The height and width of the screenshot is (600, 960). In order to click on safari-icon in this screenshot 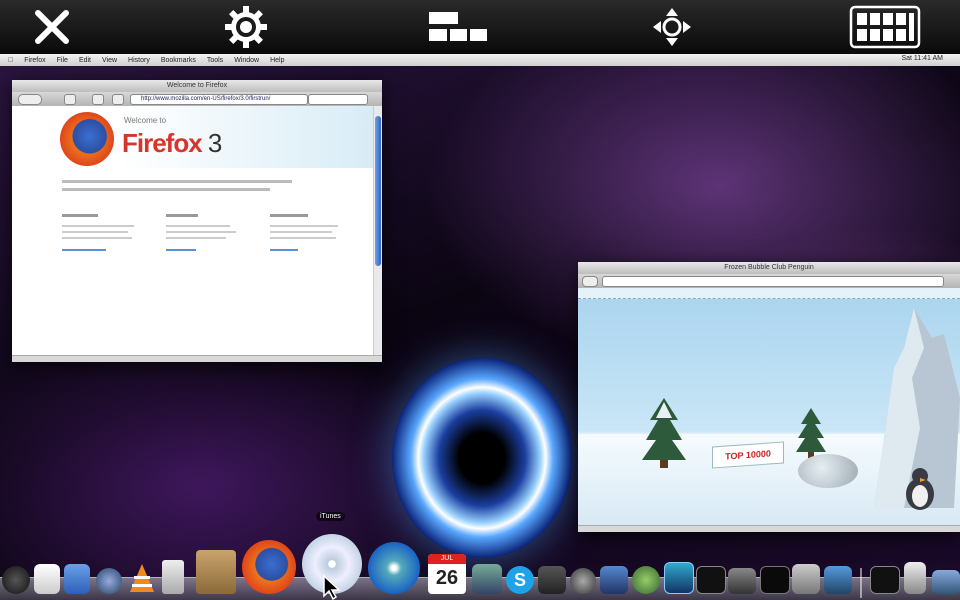, I will do `click(394, 568)`.